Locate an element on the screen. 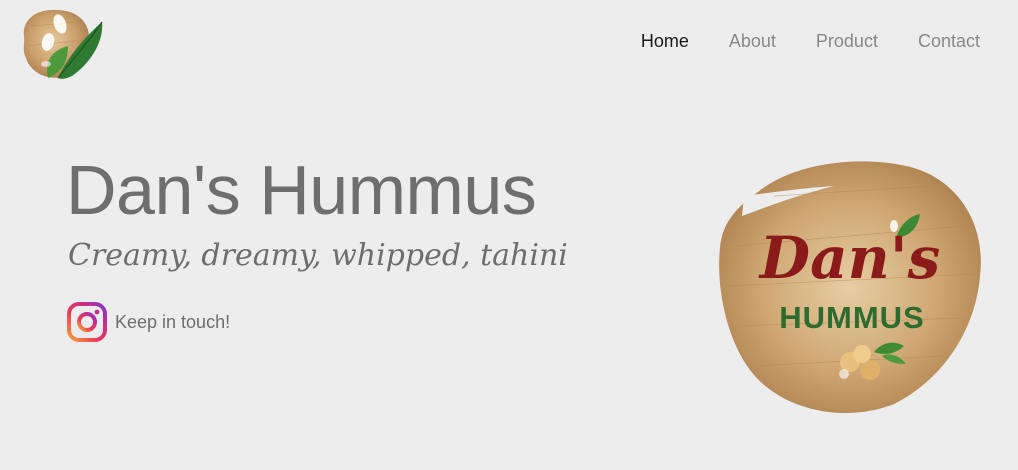  product-badge-image: Dan's HUMMUS is located at coordinates (850, 287).